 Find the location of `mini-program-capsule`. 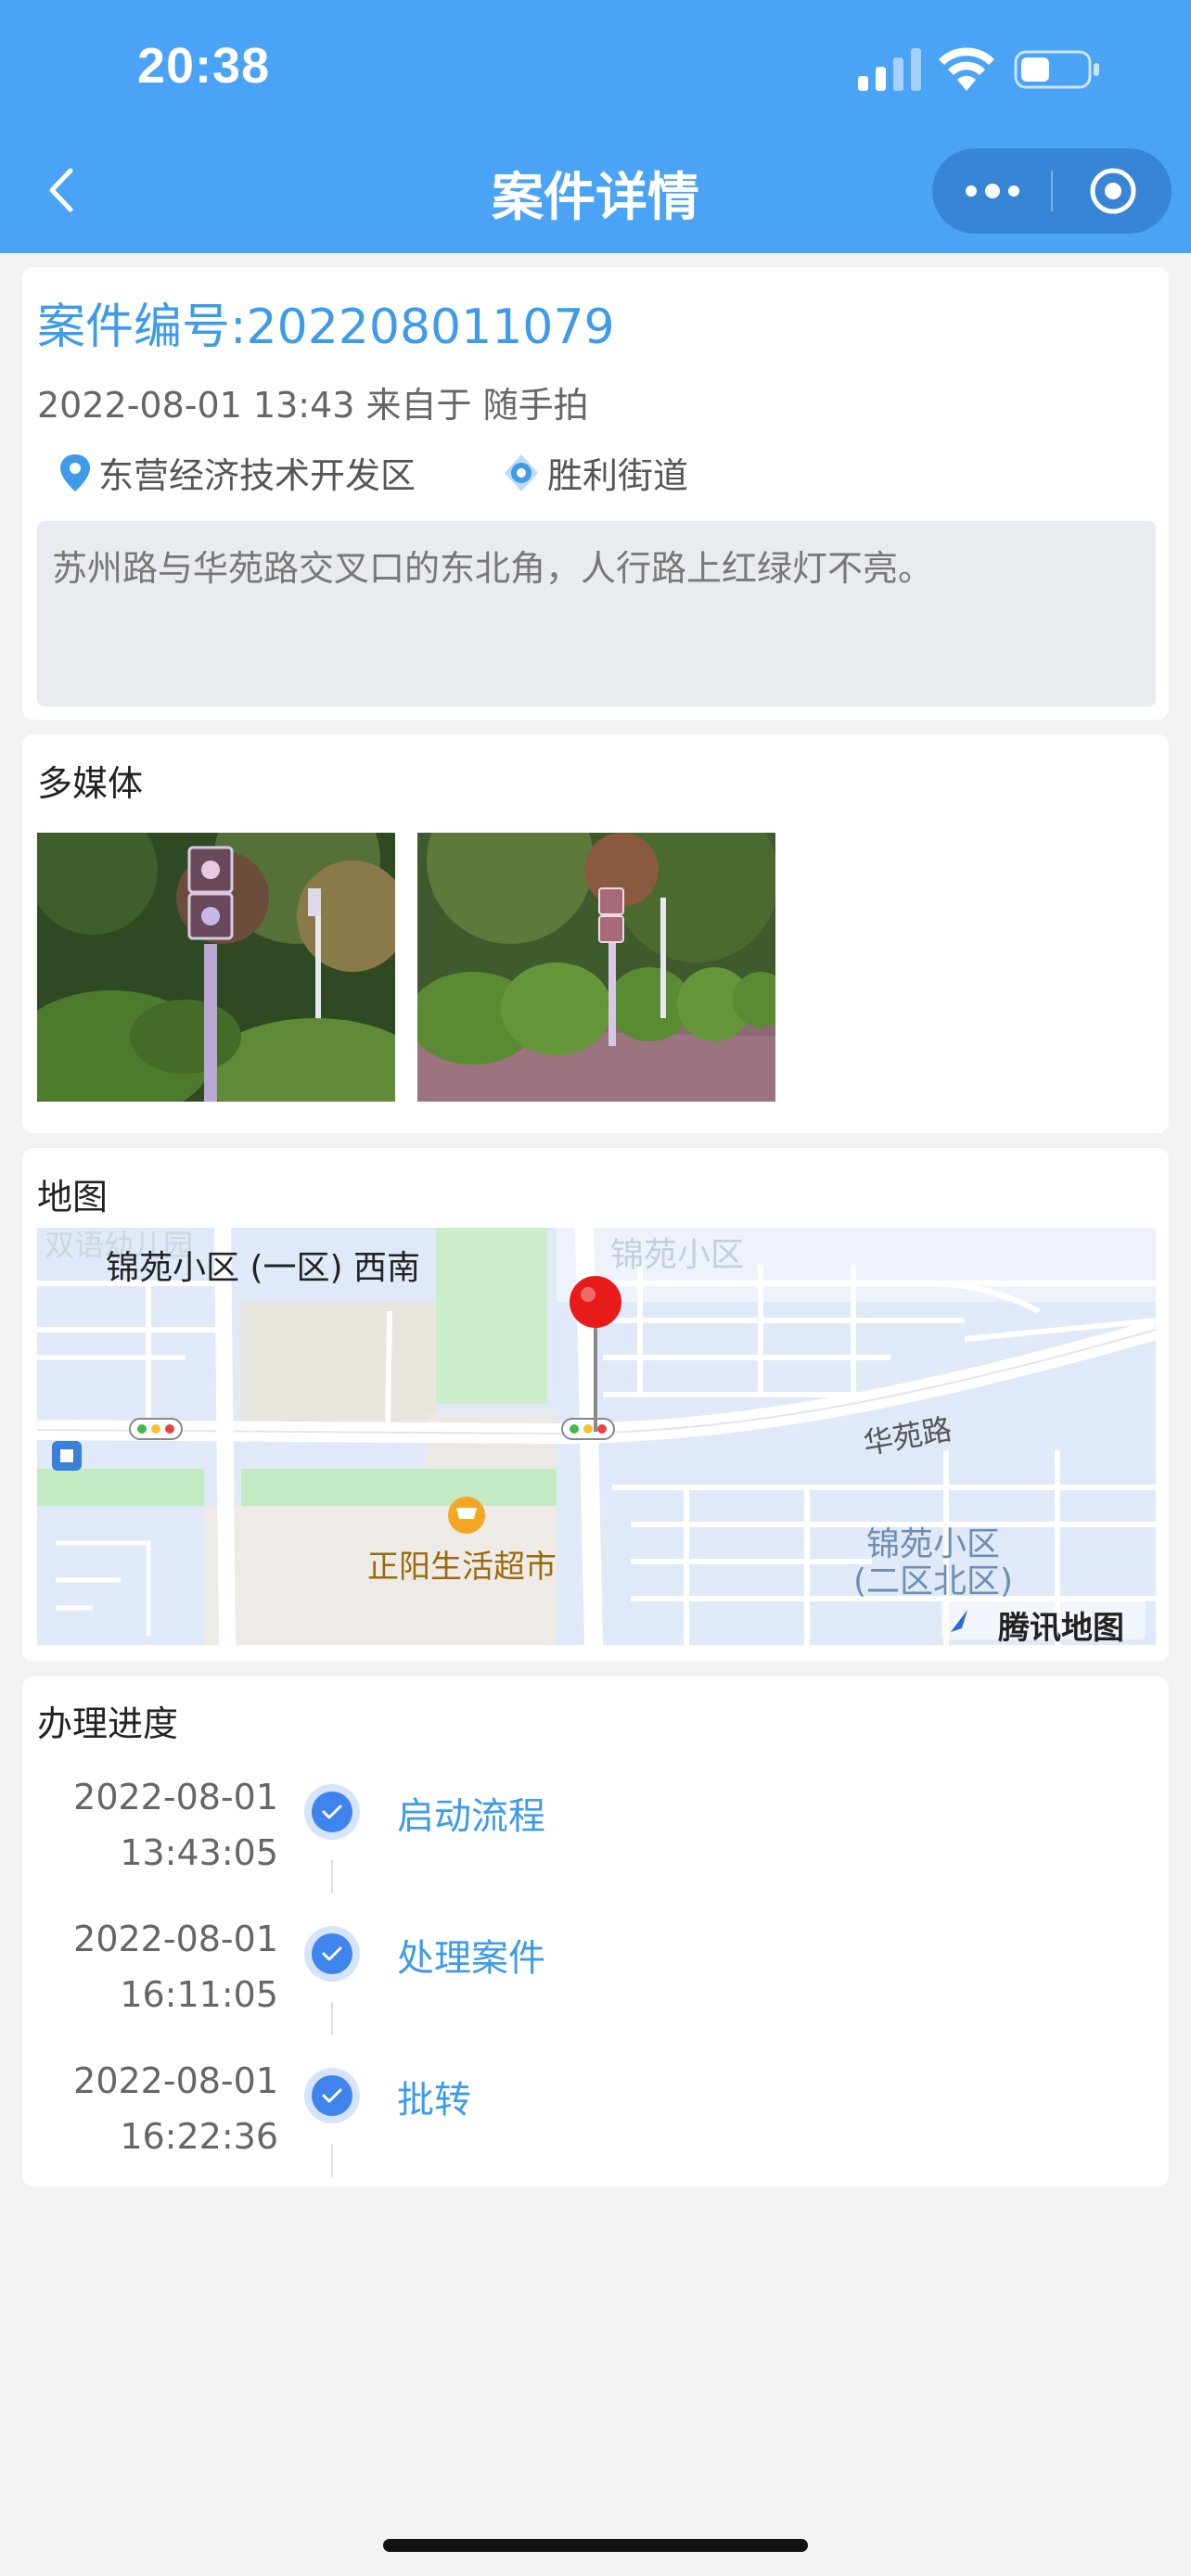

mini-program-capsule is located at coordinates (1052, 191).